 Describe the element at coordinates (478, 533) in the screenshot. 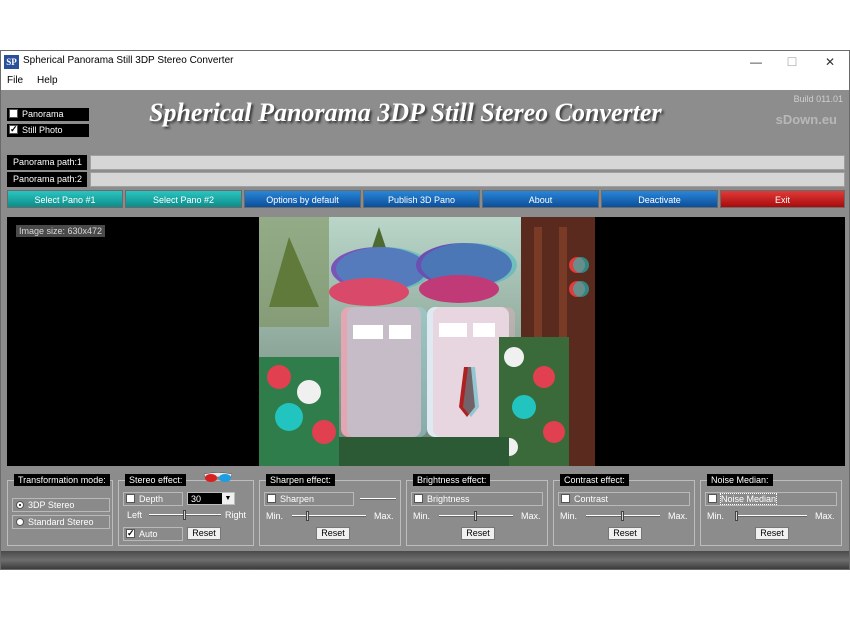

I see `brightness-reset-button: Reset` at that location.